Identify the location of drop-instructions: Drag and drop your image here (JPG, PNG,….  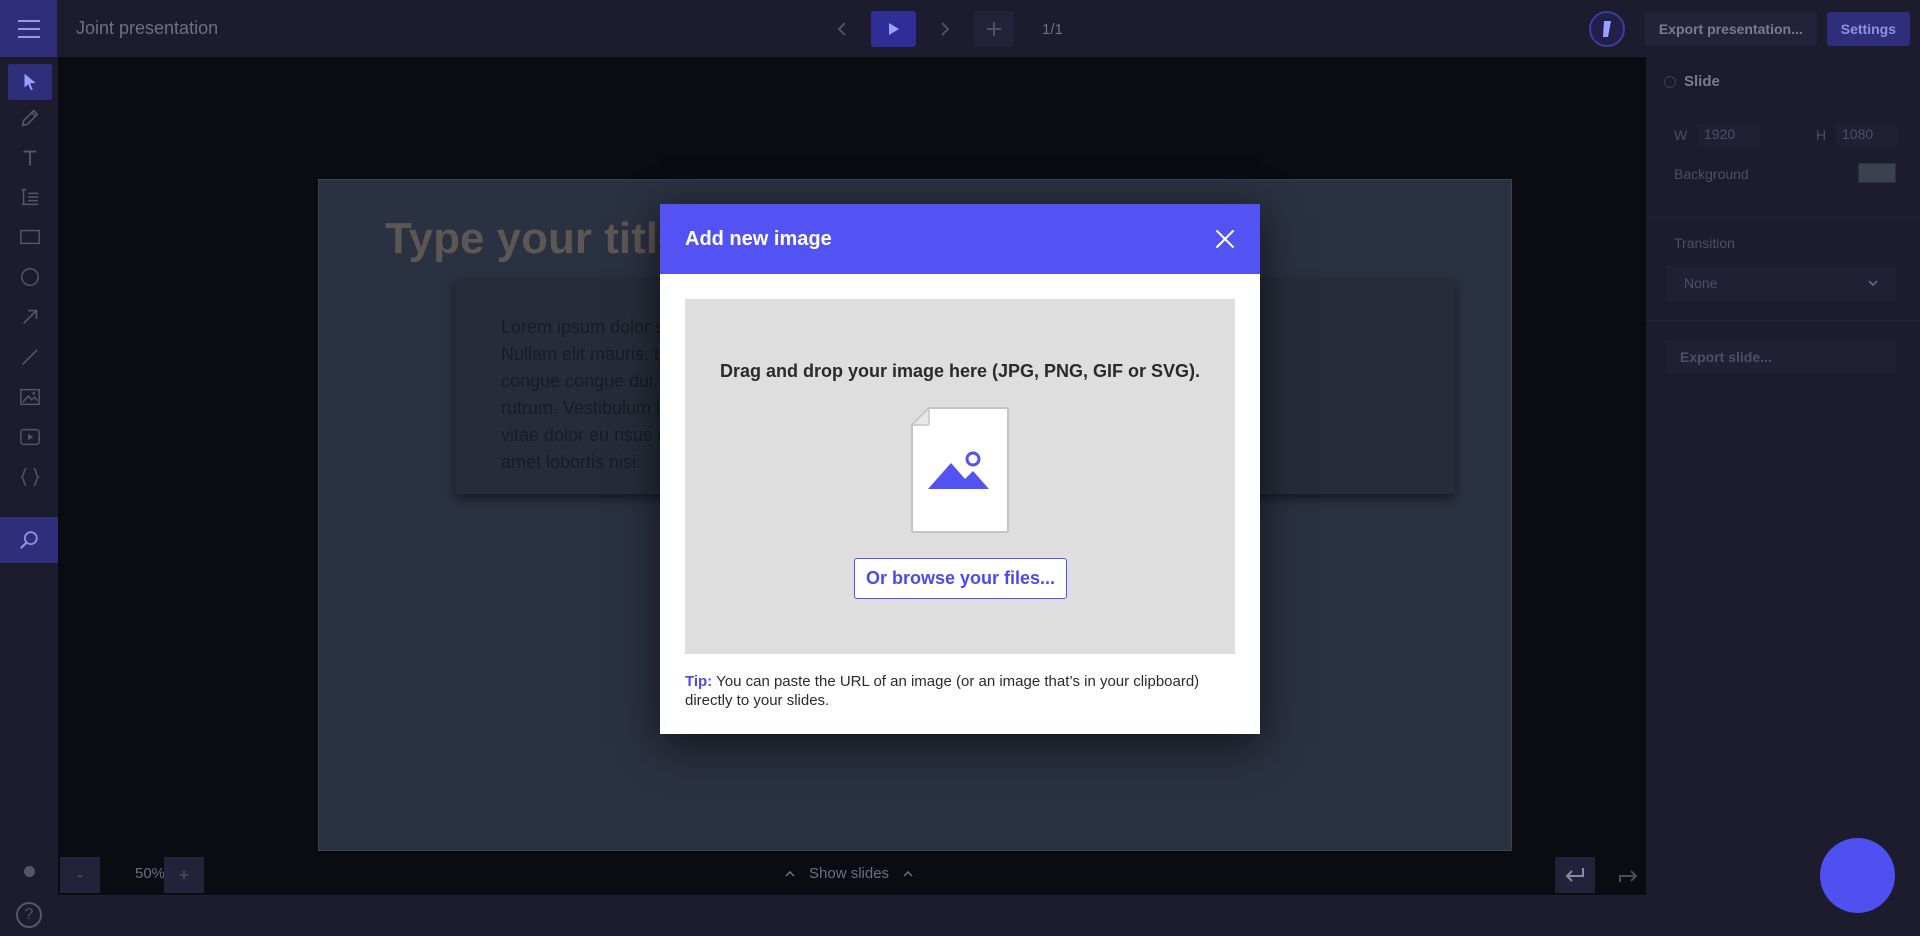
(960, 371).